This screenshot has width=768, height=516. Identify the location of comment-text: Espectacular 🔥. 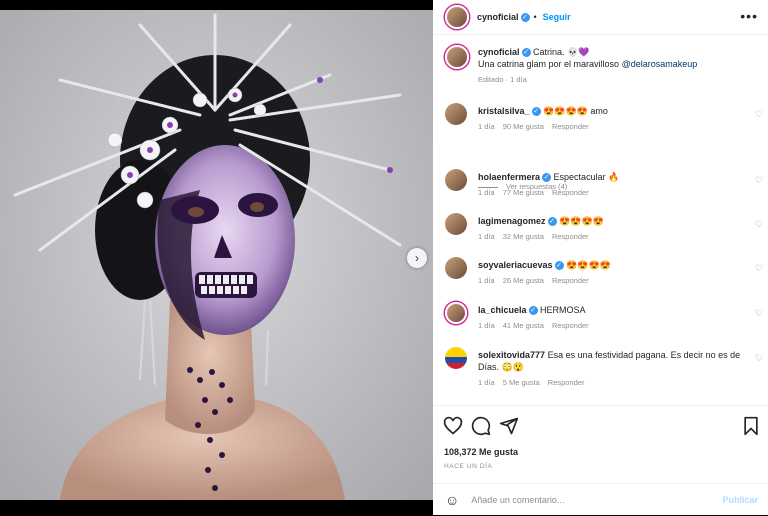
(586, 177).